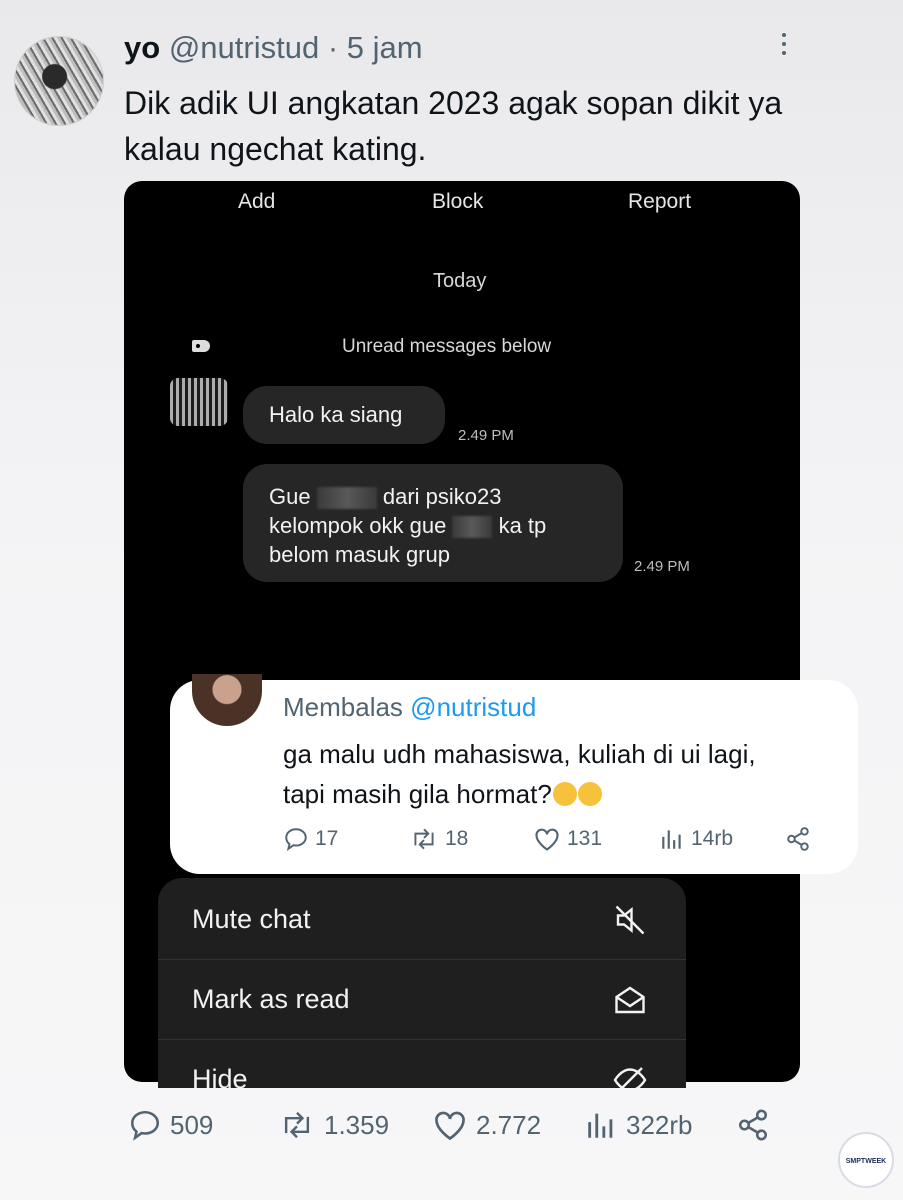  Describe the element at coordinates (244, 47) in the screenshot. I see `author-handle: @nutristud` at that location.